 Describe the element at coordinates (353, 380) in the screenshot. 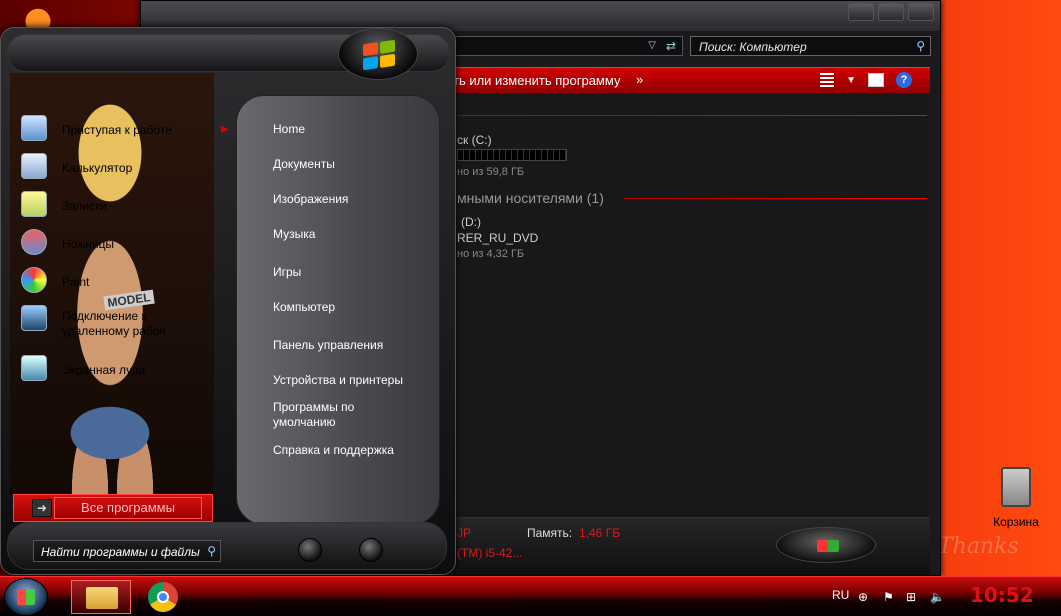

I see `start-link-devices-printers: Устройства и принтеры` at that location.